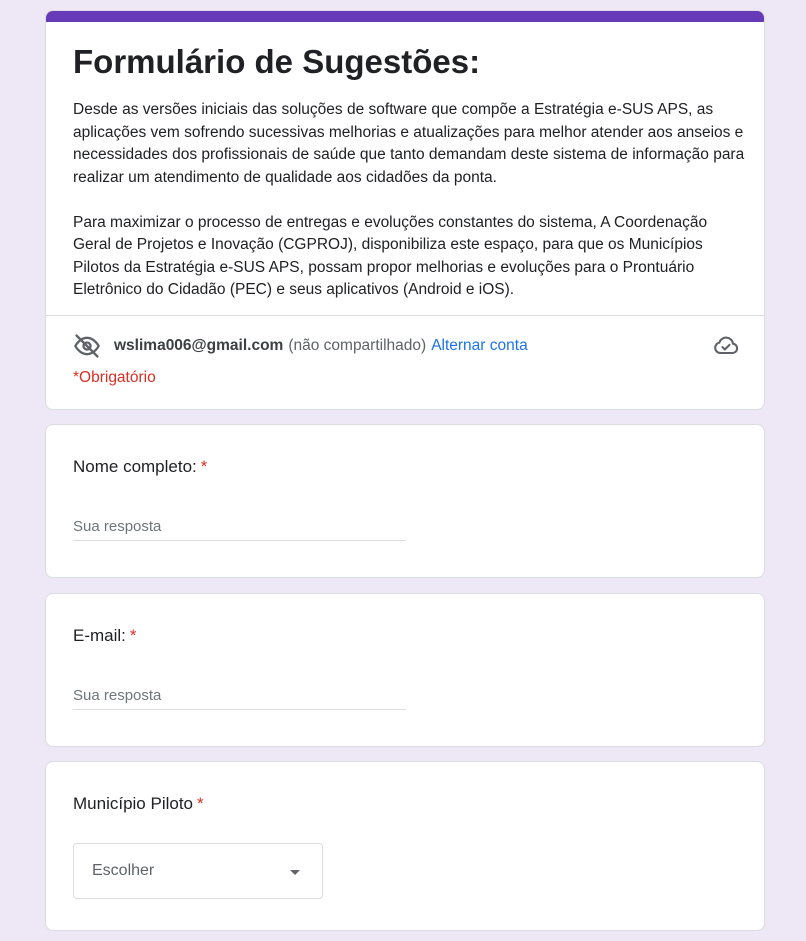 This screenshot has width=806, height=941. I want to click on municipio-select: Escolher, so click(198, 871).